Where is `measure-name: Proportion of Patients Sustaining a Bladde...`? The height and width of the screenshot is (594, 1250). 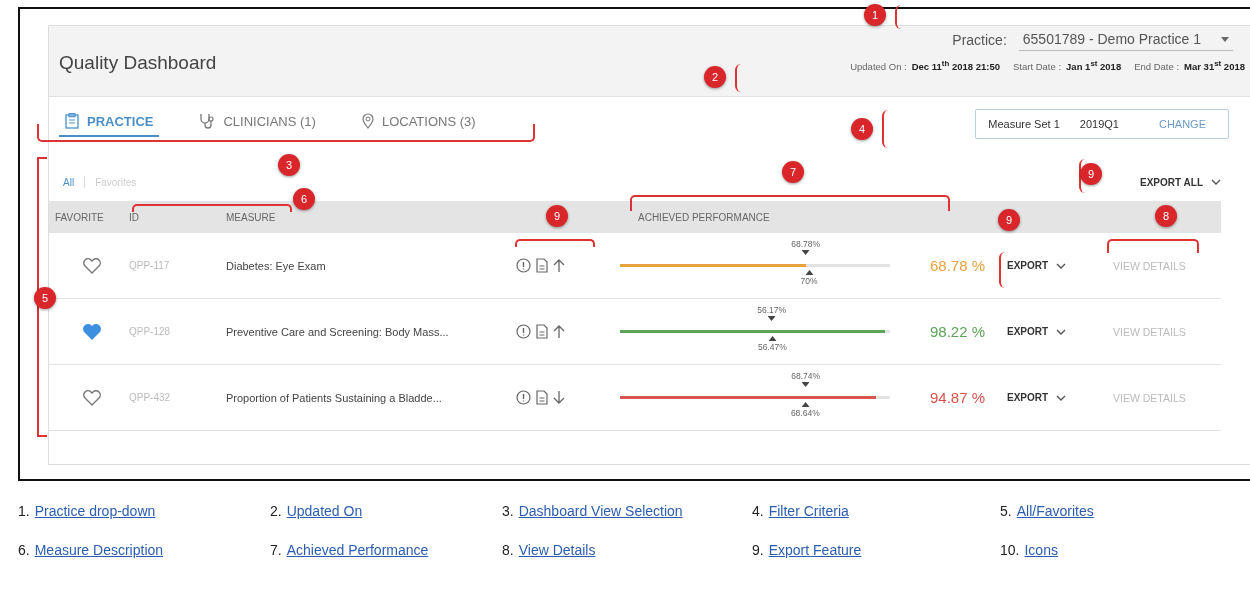
measure-name: Proportion of Patients Sustaining a Bladde... is located at coordinates (334, 397).